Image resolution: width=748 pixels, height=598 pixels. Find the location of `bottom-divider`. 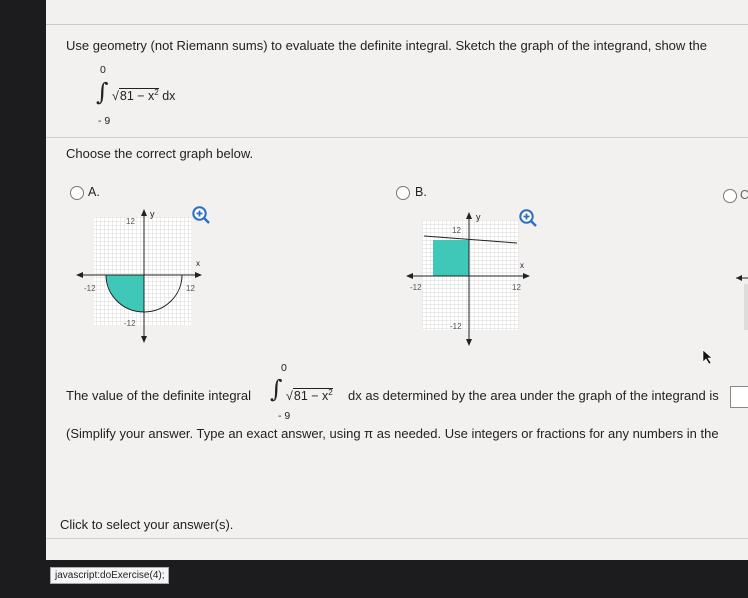

bottom-divider is located at coordinates (397, 538).